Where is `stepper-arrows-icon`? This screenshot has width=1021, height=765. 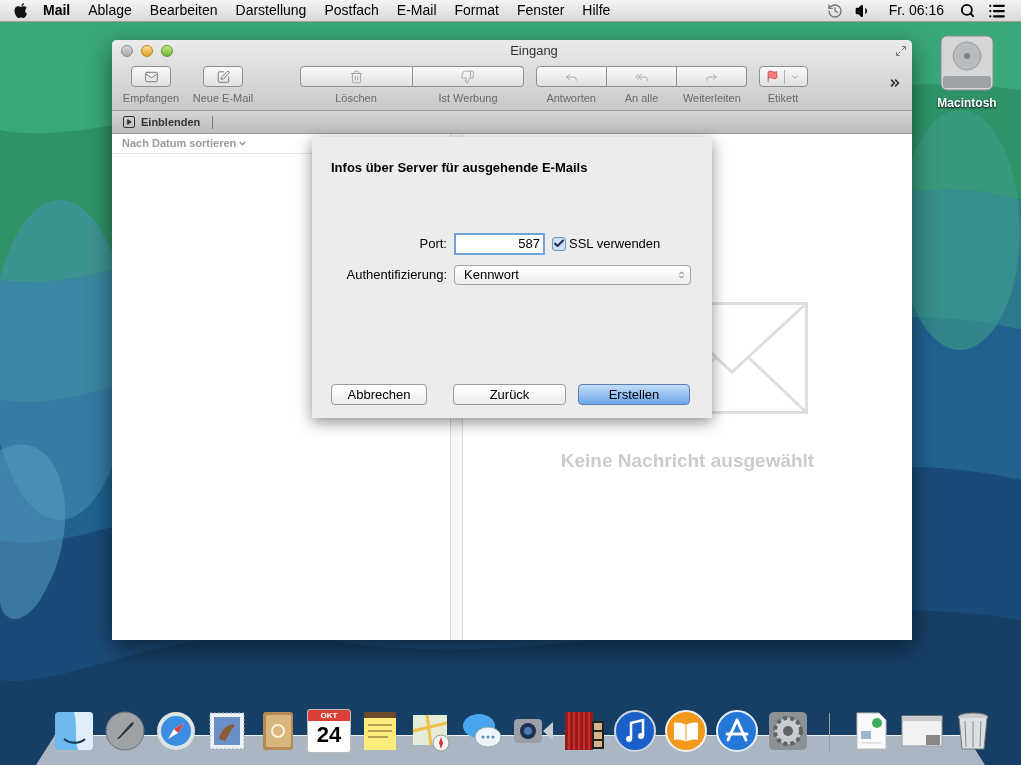
stepper-arrows-icon is located at coordinates (681, 274).